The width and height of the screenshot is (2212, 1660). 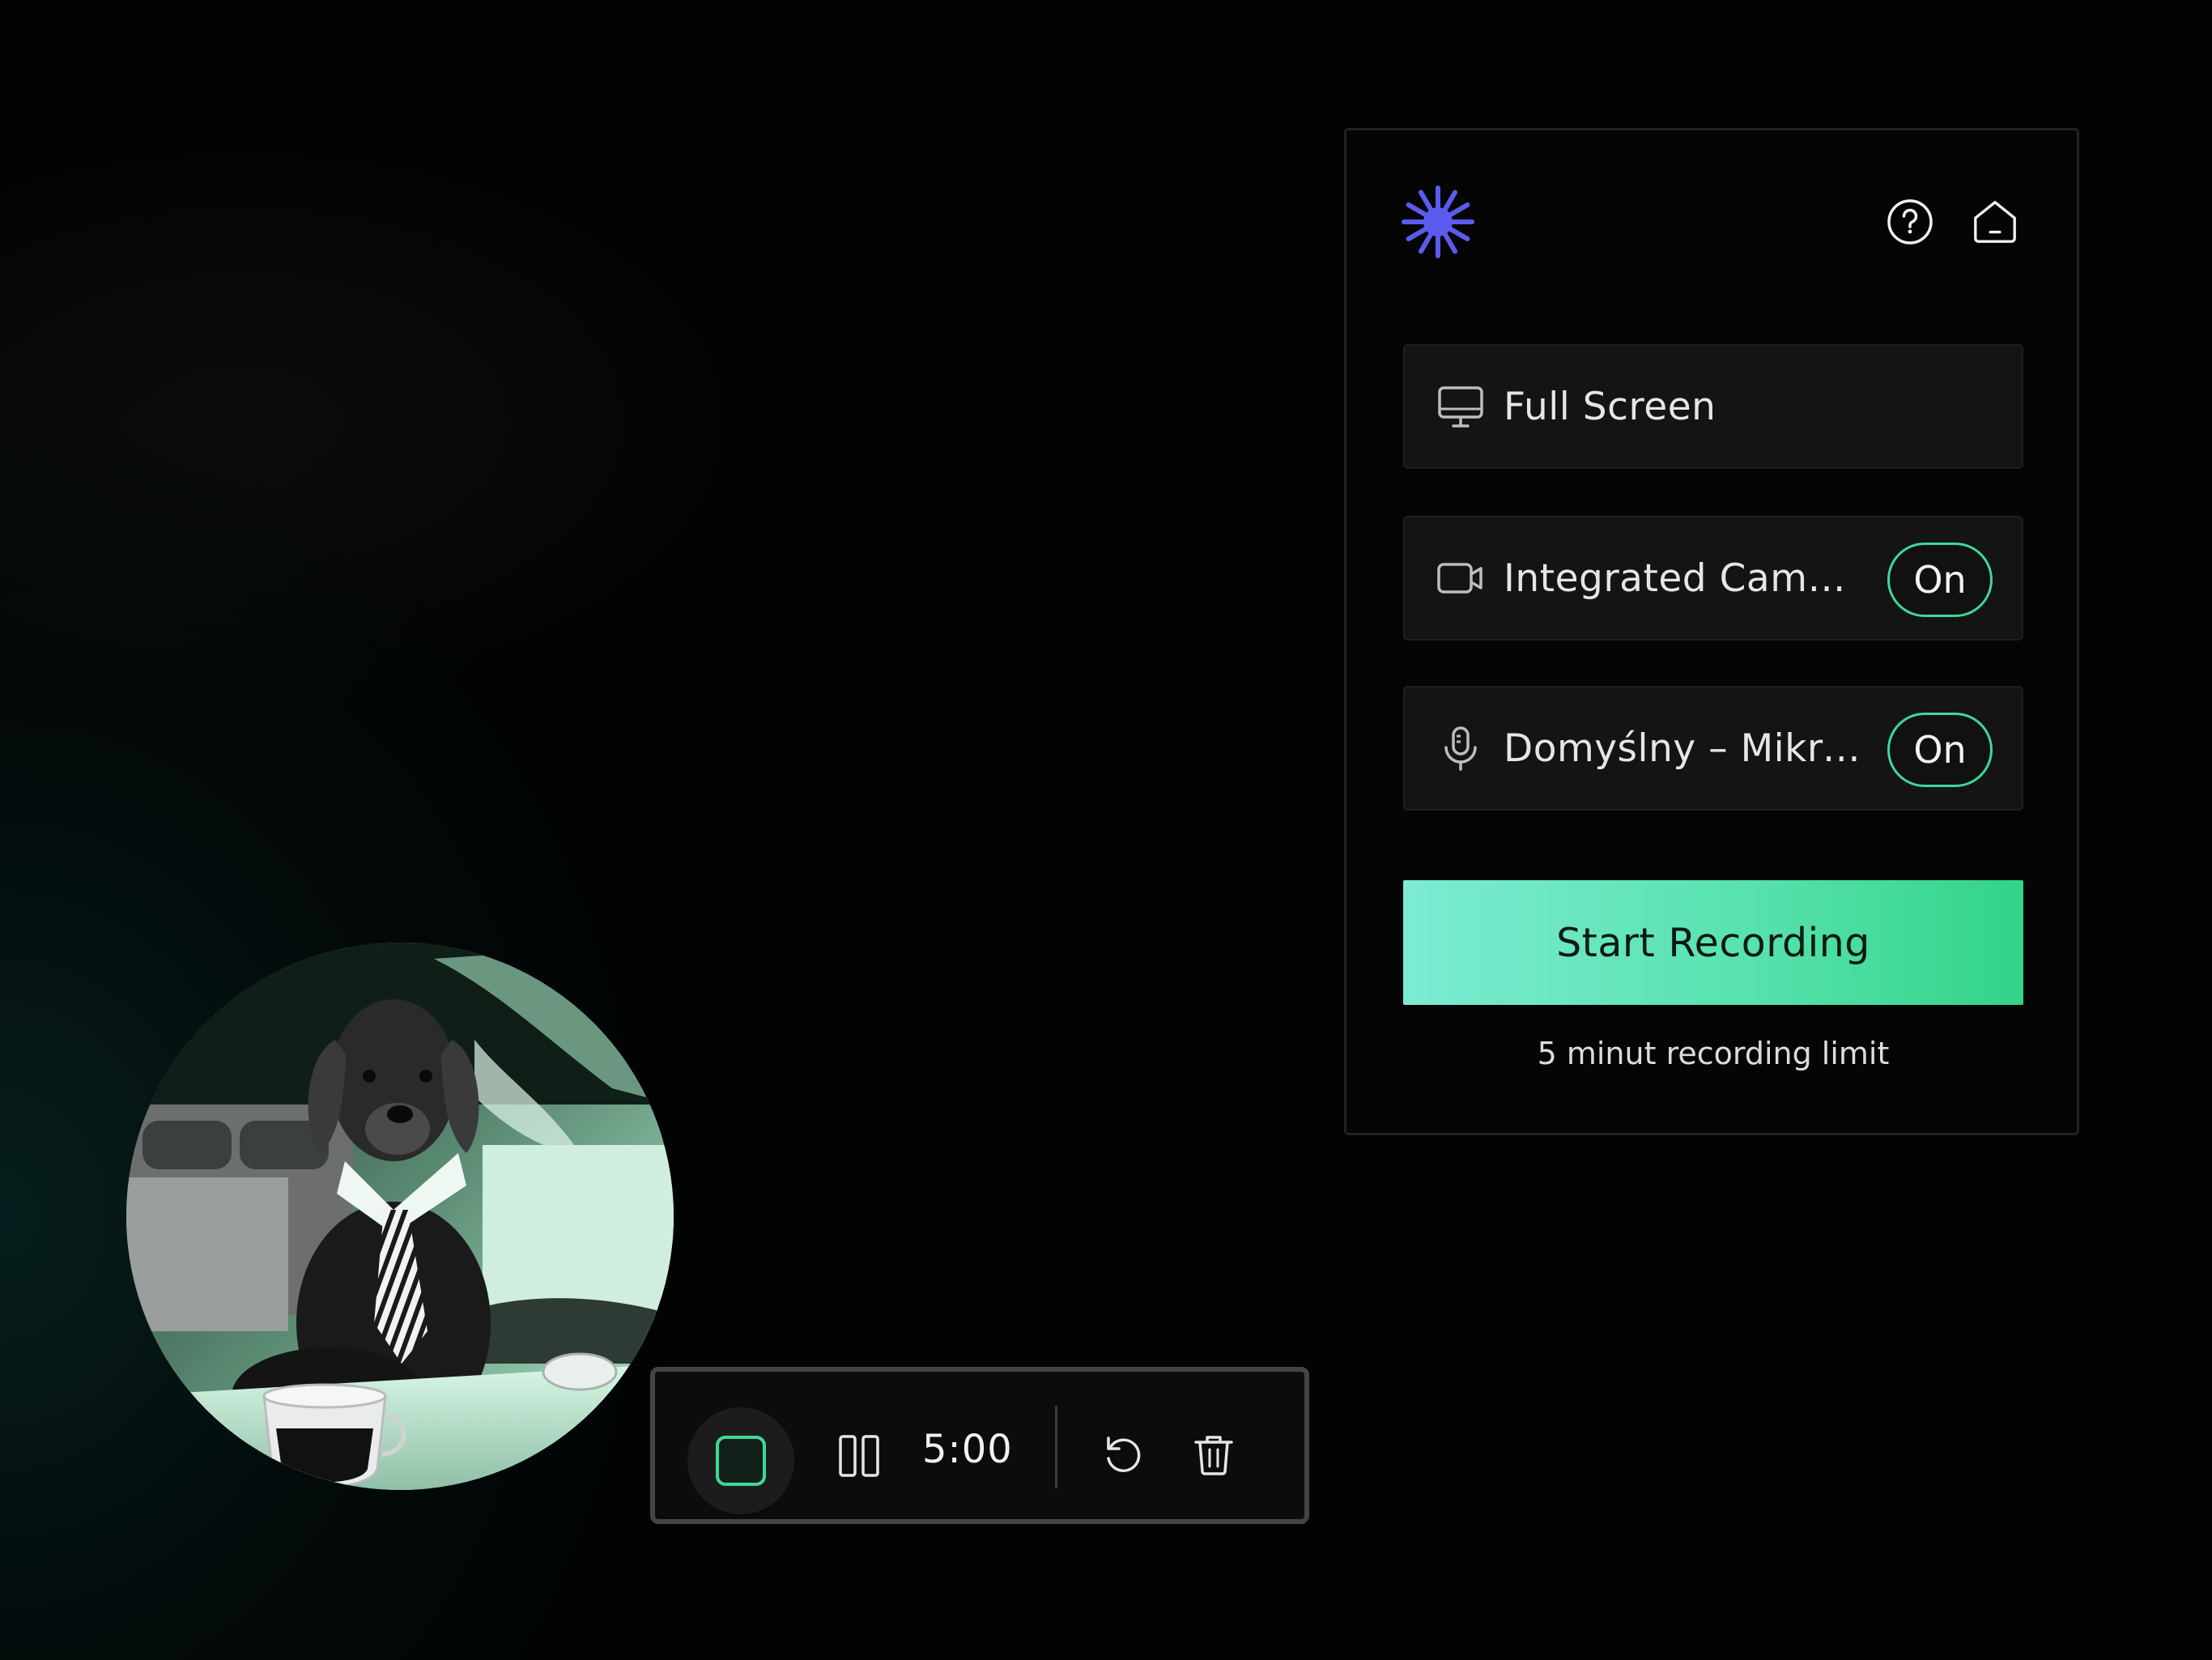 What do you see at coordinates (1461, 748) in the screenshot?
I see `microphone-icon` at bounding box center [1461, 748].